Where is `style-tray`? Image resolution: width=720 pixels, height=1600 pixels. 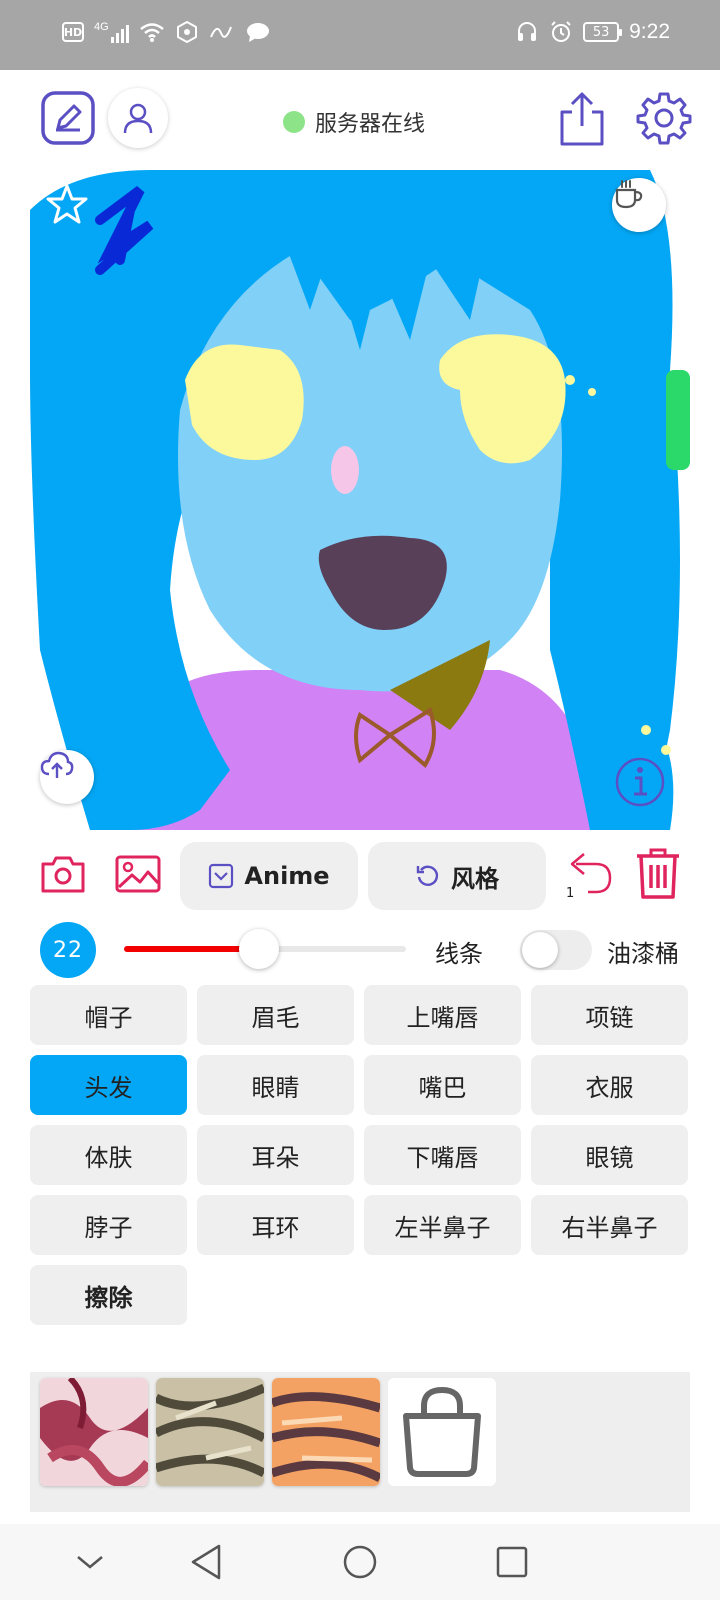 style-tray is located at coordinates (360, 1442).